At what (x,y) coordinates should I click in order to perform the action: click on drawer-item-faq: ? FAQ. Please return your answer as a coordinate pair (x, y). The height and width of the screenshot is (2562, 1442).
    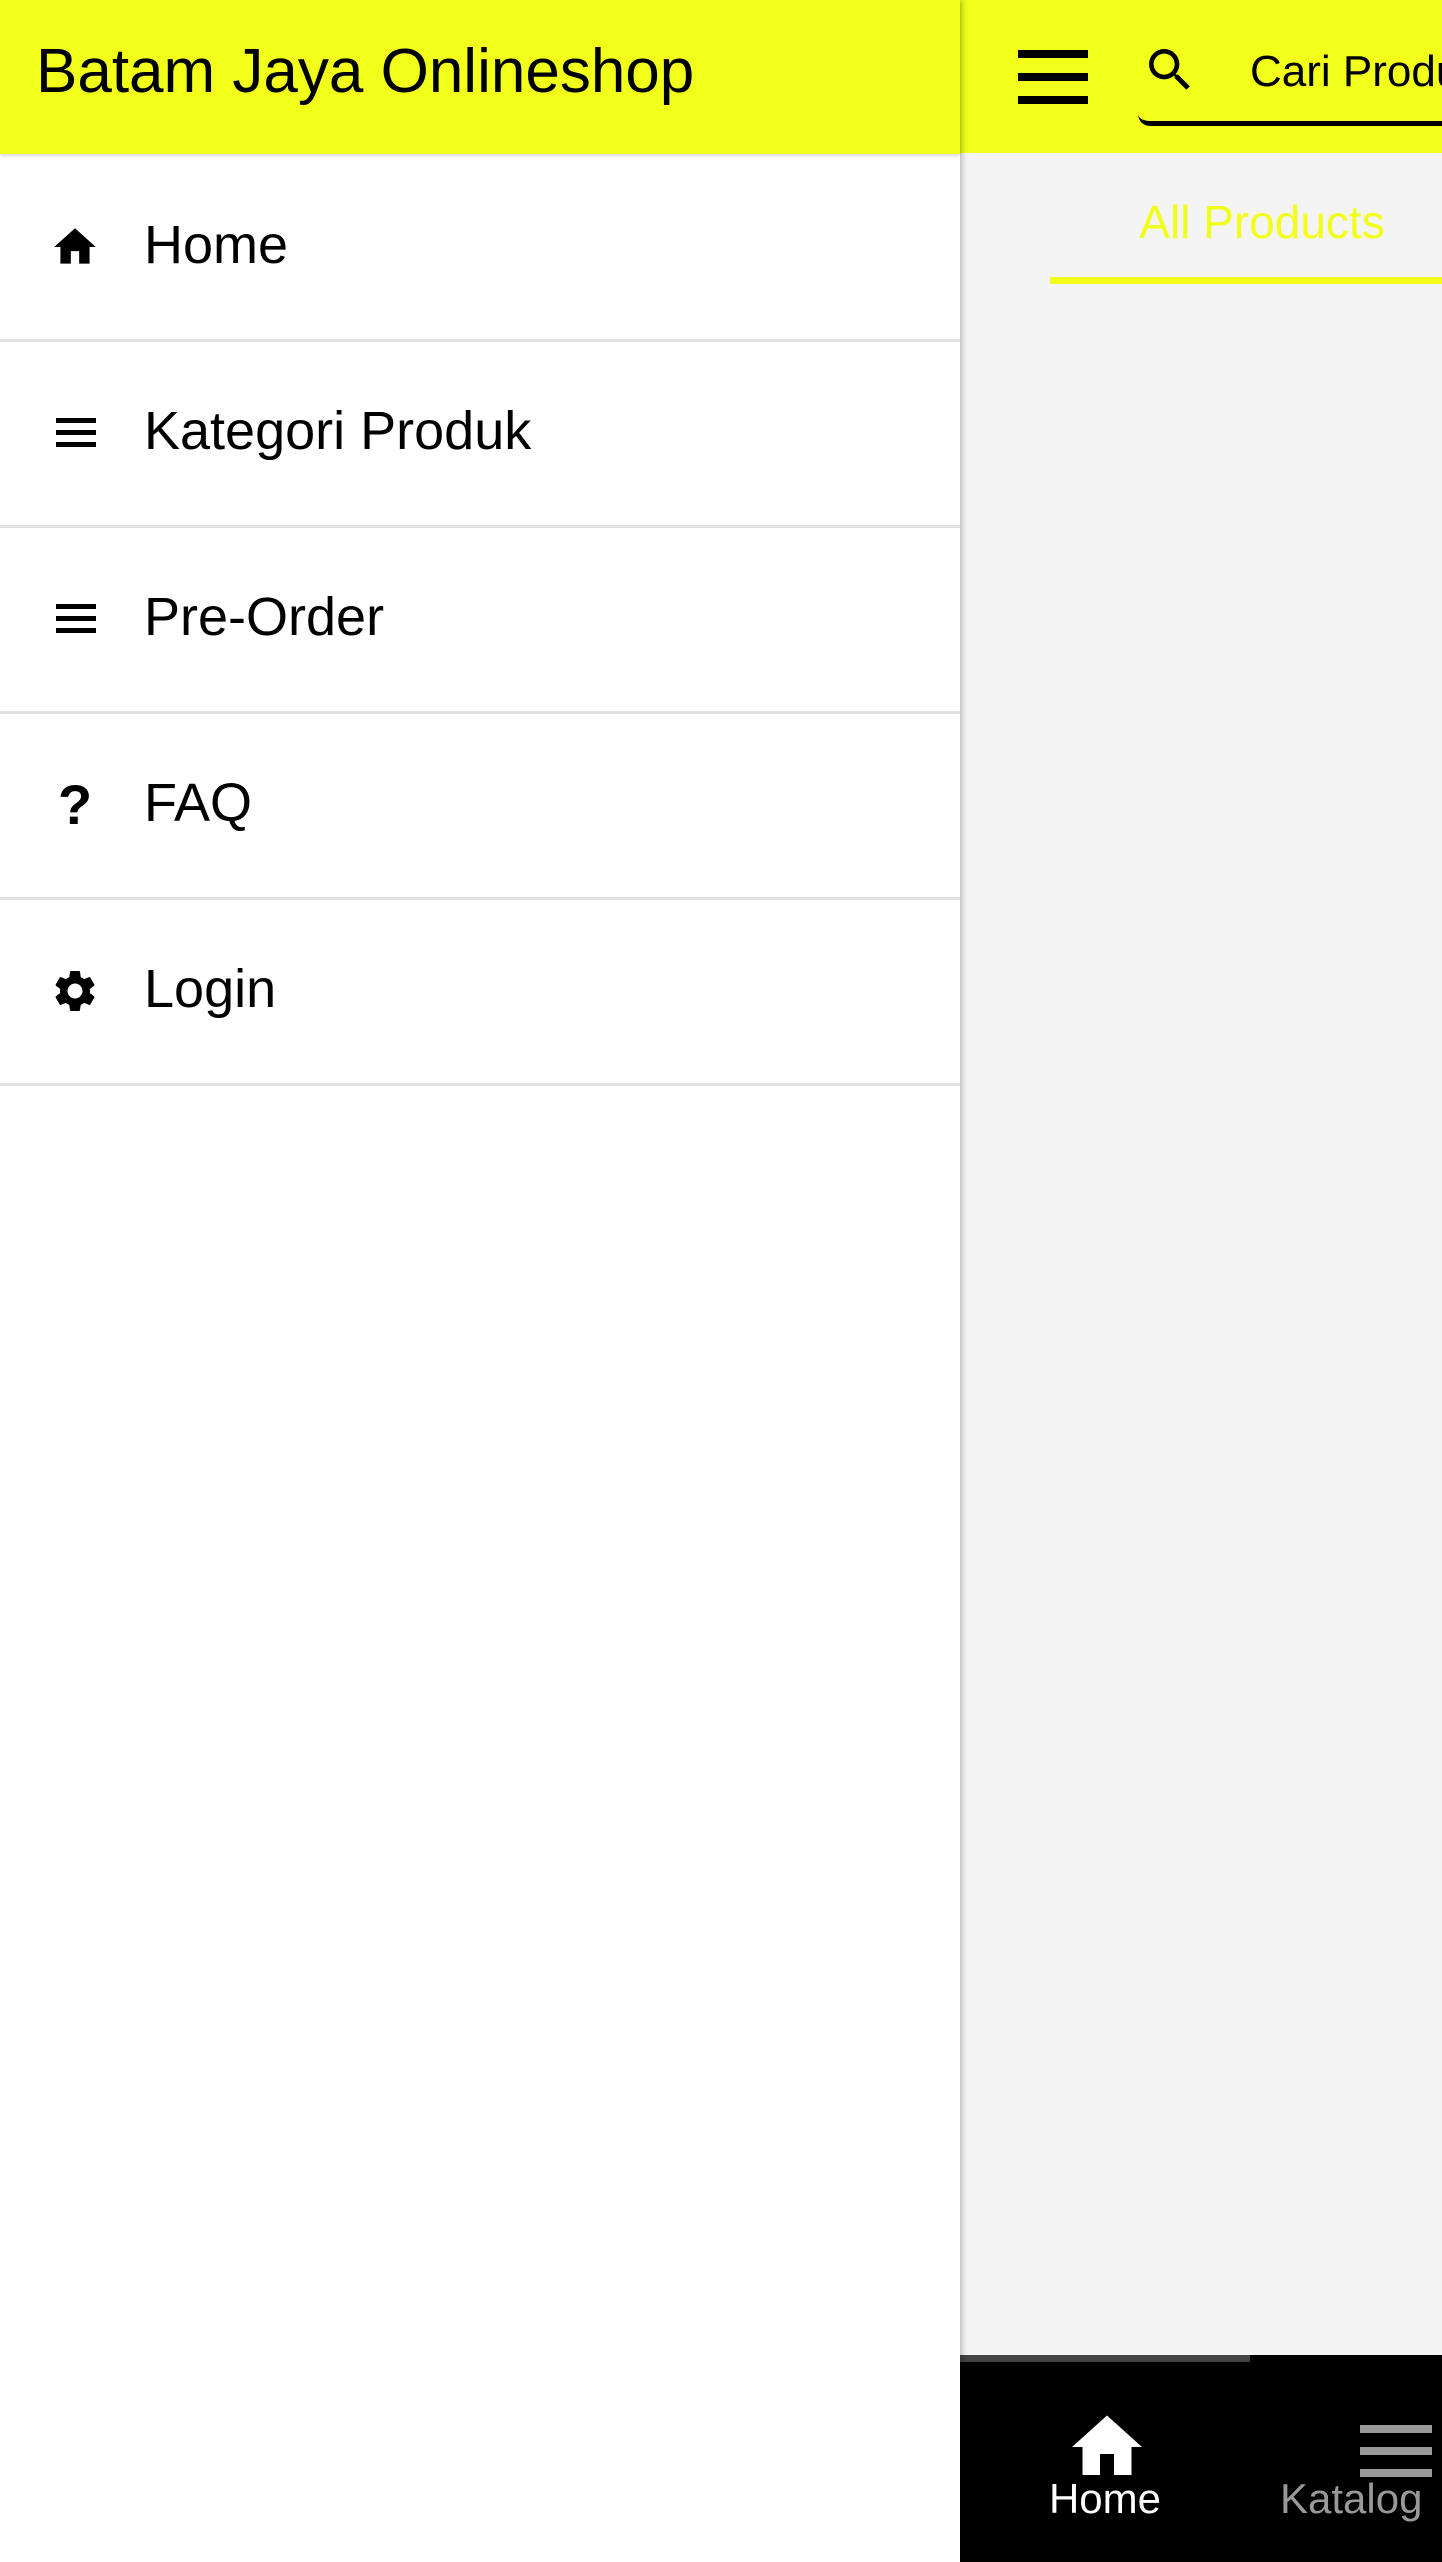
    Looking at the image, I should click on (480, 807).